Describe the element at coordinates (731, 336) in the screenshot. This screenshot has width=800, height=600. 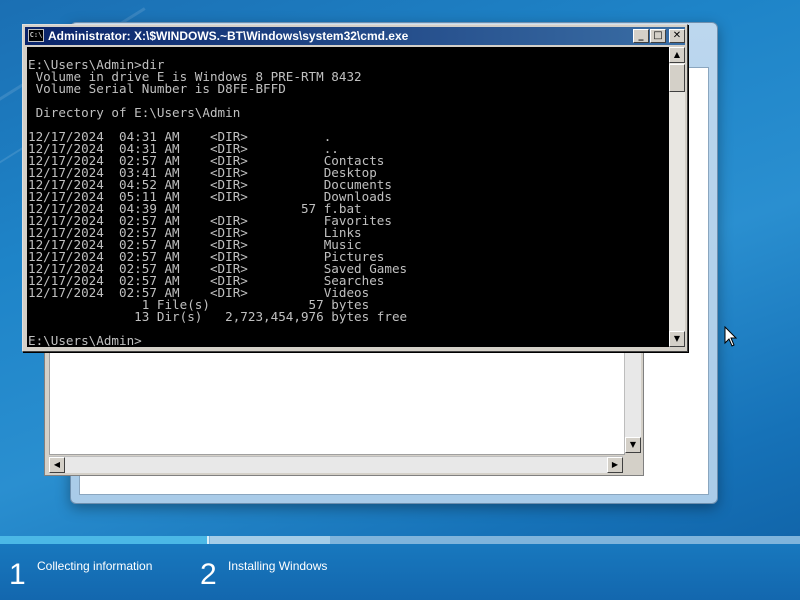
I see `mouse-pointer-icon` at that location.